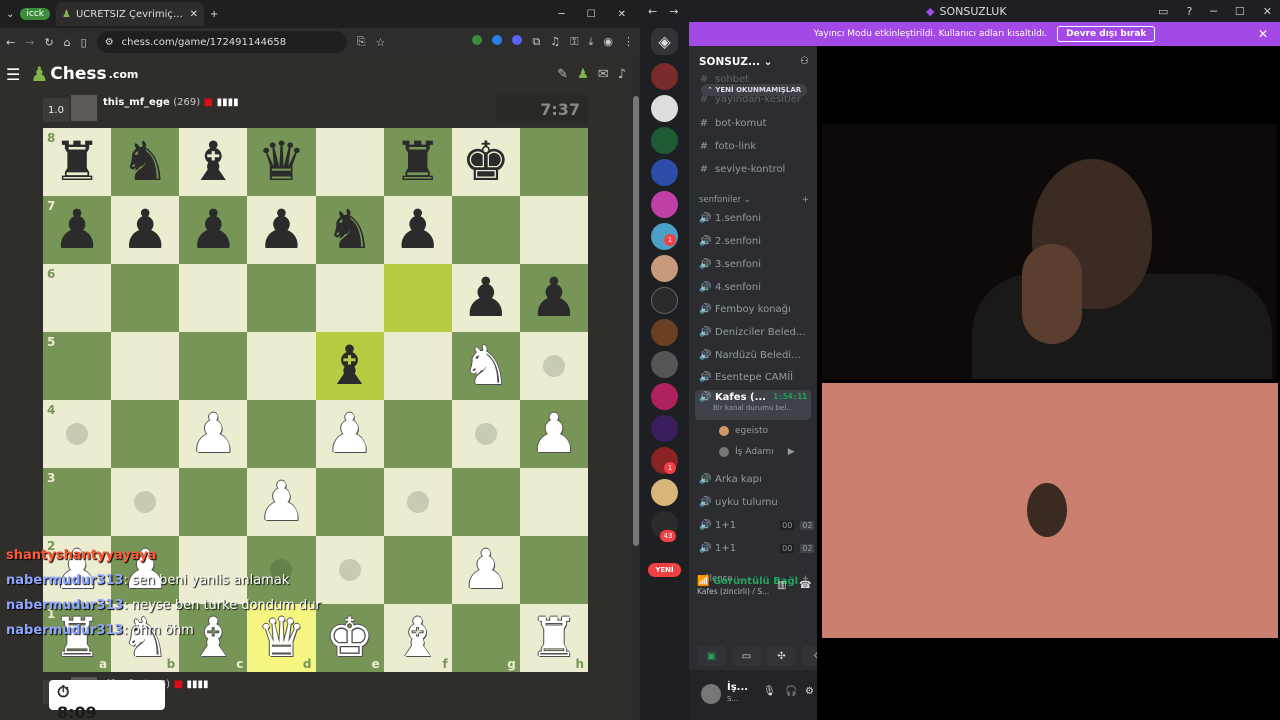 The height and width of the screenshot is (720, 1280). What do you see at coordinates (805, 200) in the screenshot?
I see `add-channel-icon: +` at bounding box center [805, 200].